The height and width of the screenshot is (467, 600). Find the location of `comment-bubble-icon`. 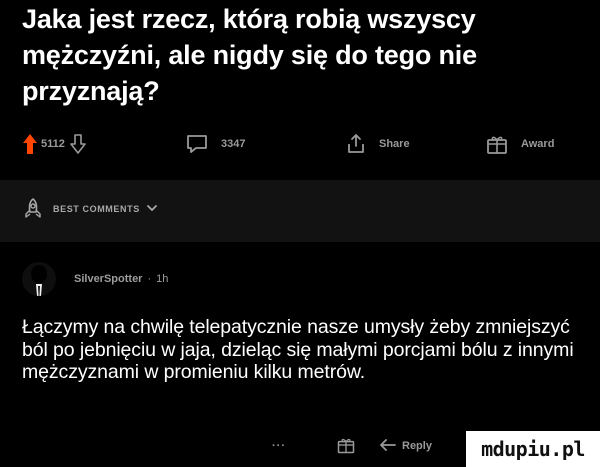

comment-bubble-icon is located at coordinates (197, 144).